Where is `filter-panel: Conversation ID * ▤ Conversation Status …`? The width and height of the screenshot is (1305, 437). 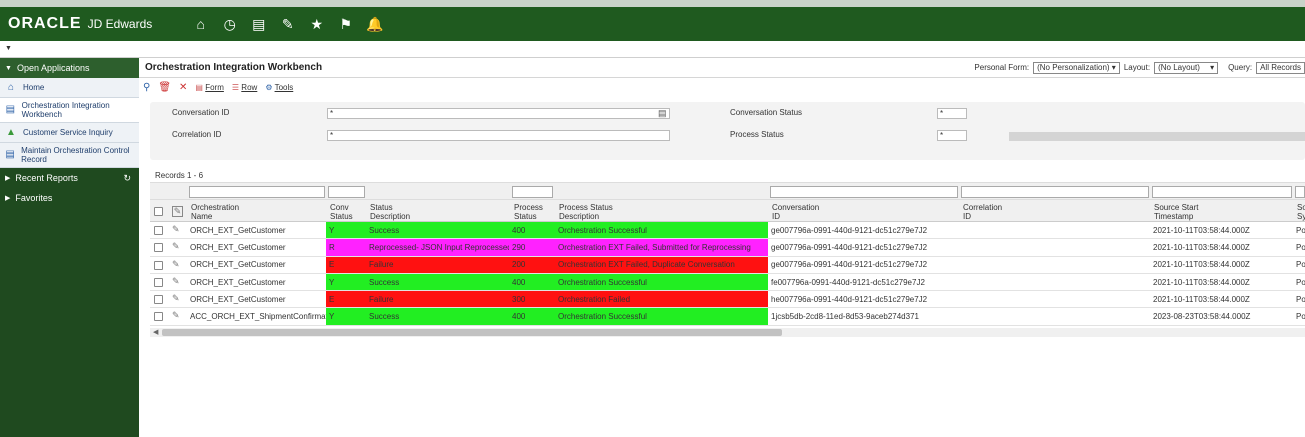 filter-panel: Conversation ID * ▤ Conversation Status … is located at coordinates (727, 131).